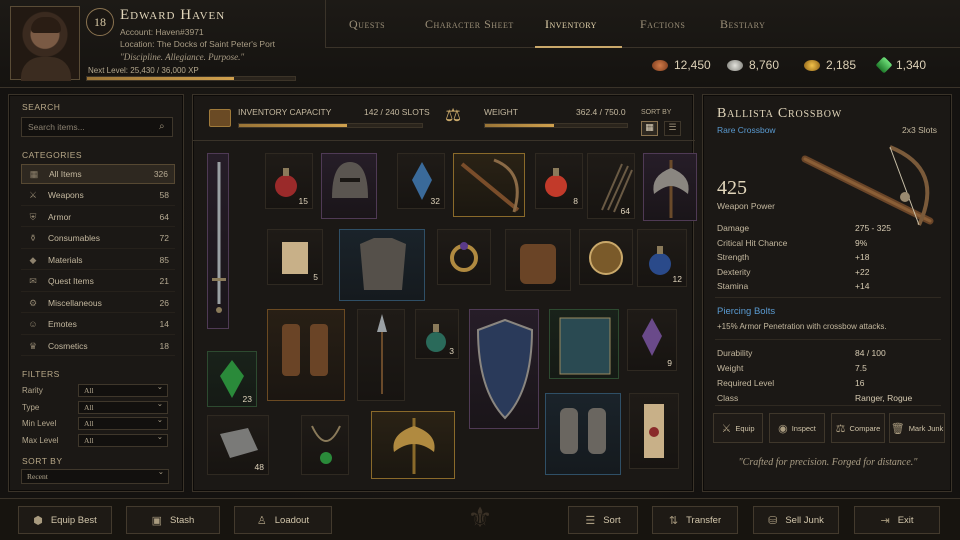 The image size is (960, 540). I want to click on trash-icon: 🗑, so click(897, 428).